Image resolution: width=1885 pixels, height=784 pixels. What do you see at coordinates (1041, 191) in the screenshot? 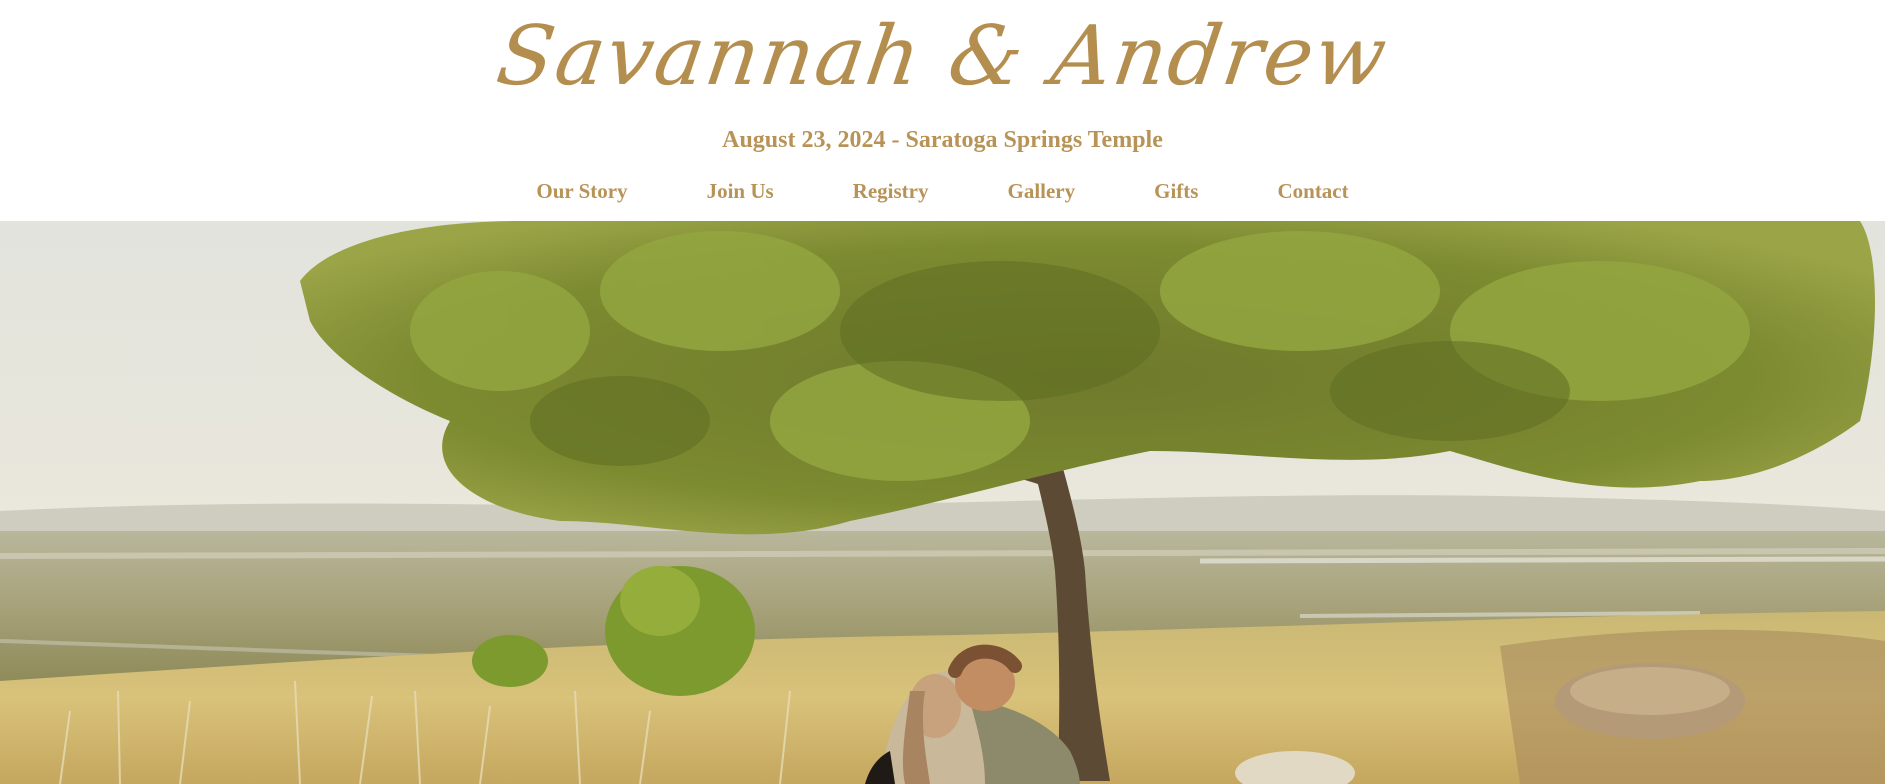
I see `nav-gallery: Gallery` at bounding box center [1041, 191].